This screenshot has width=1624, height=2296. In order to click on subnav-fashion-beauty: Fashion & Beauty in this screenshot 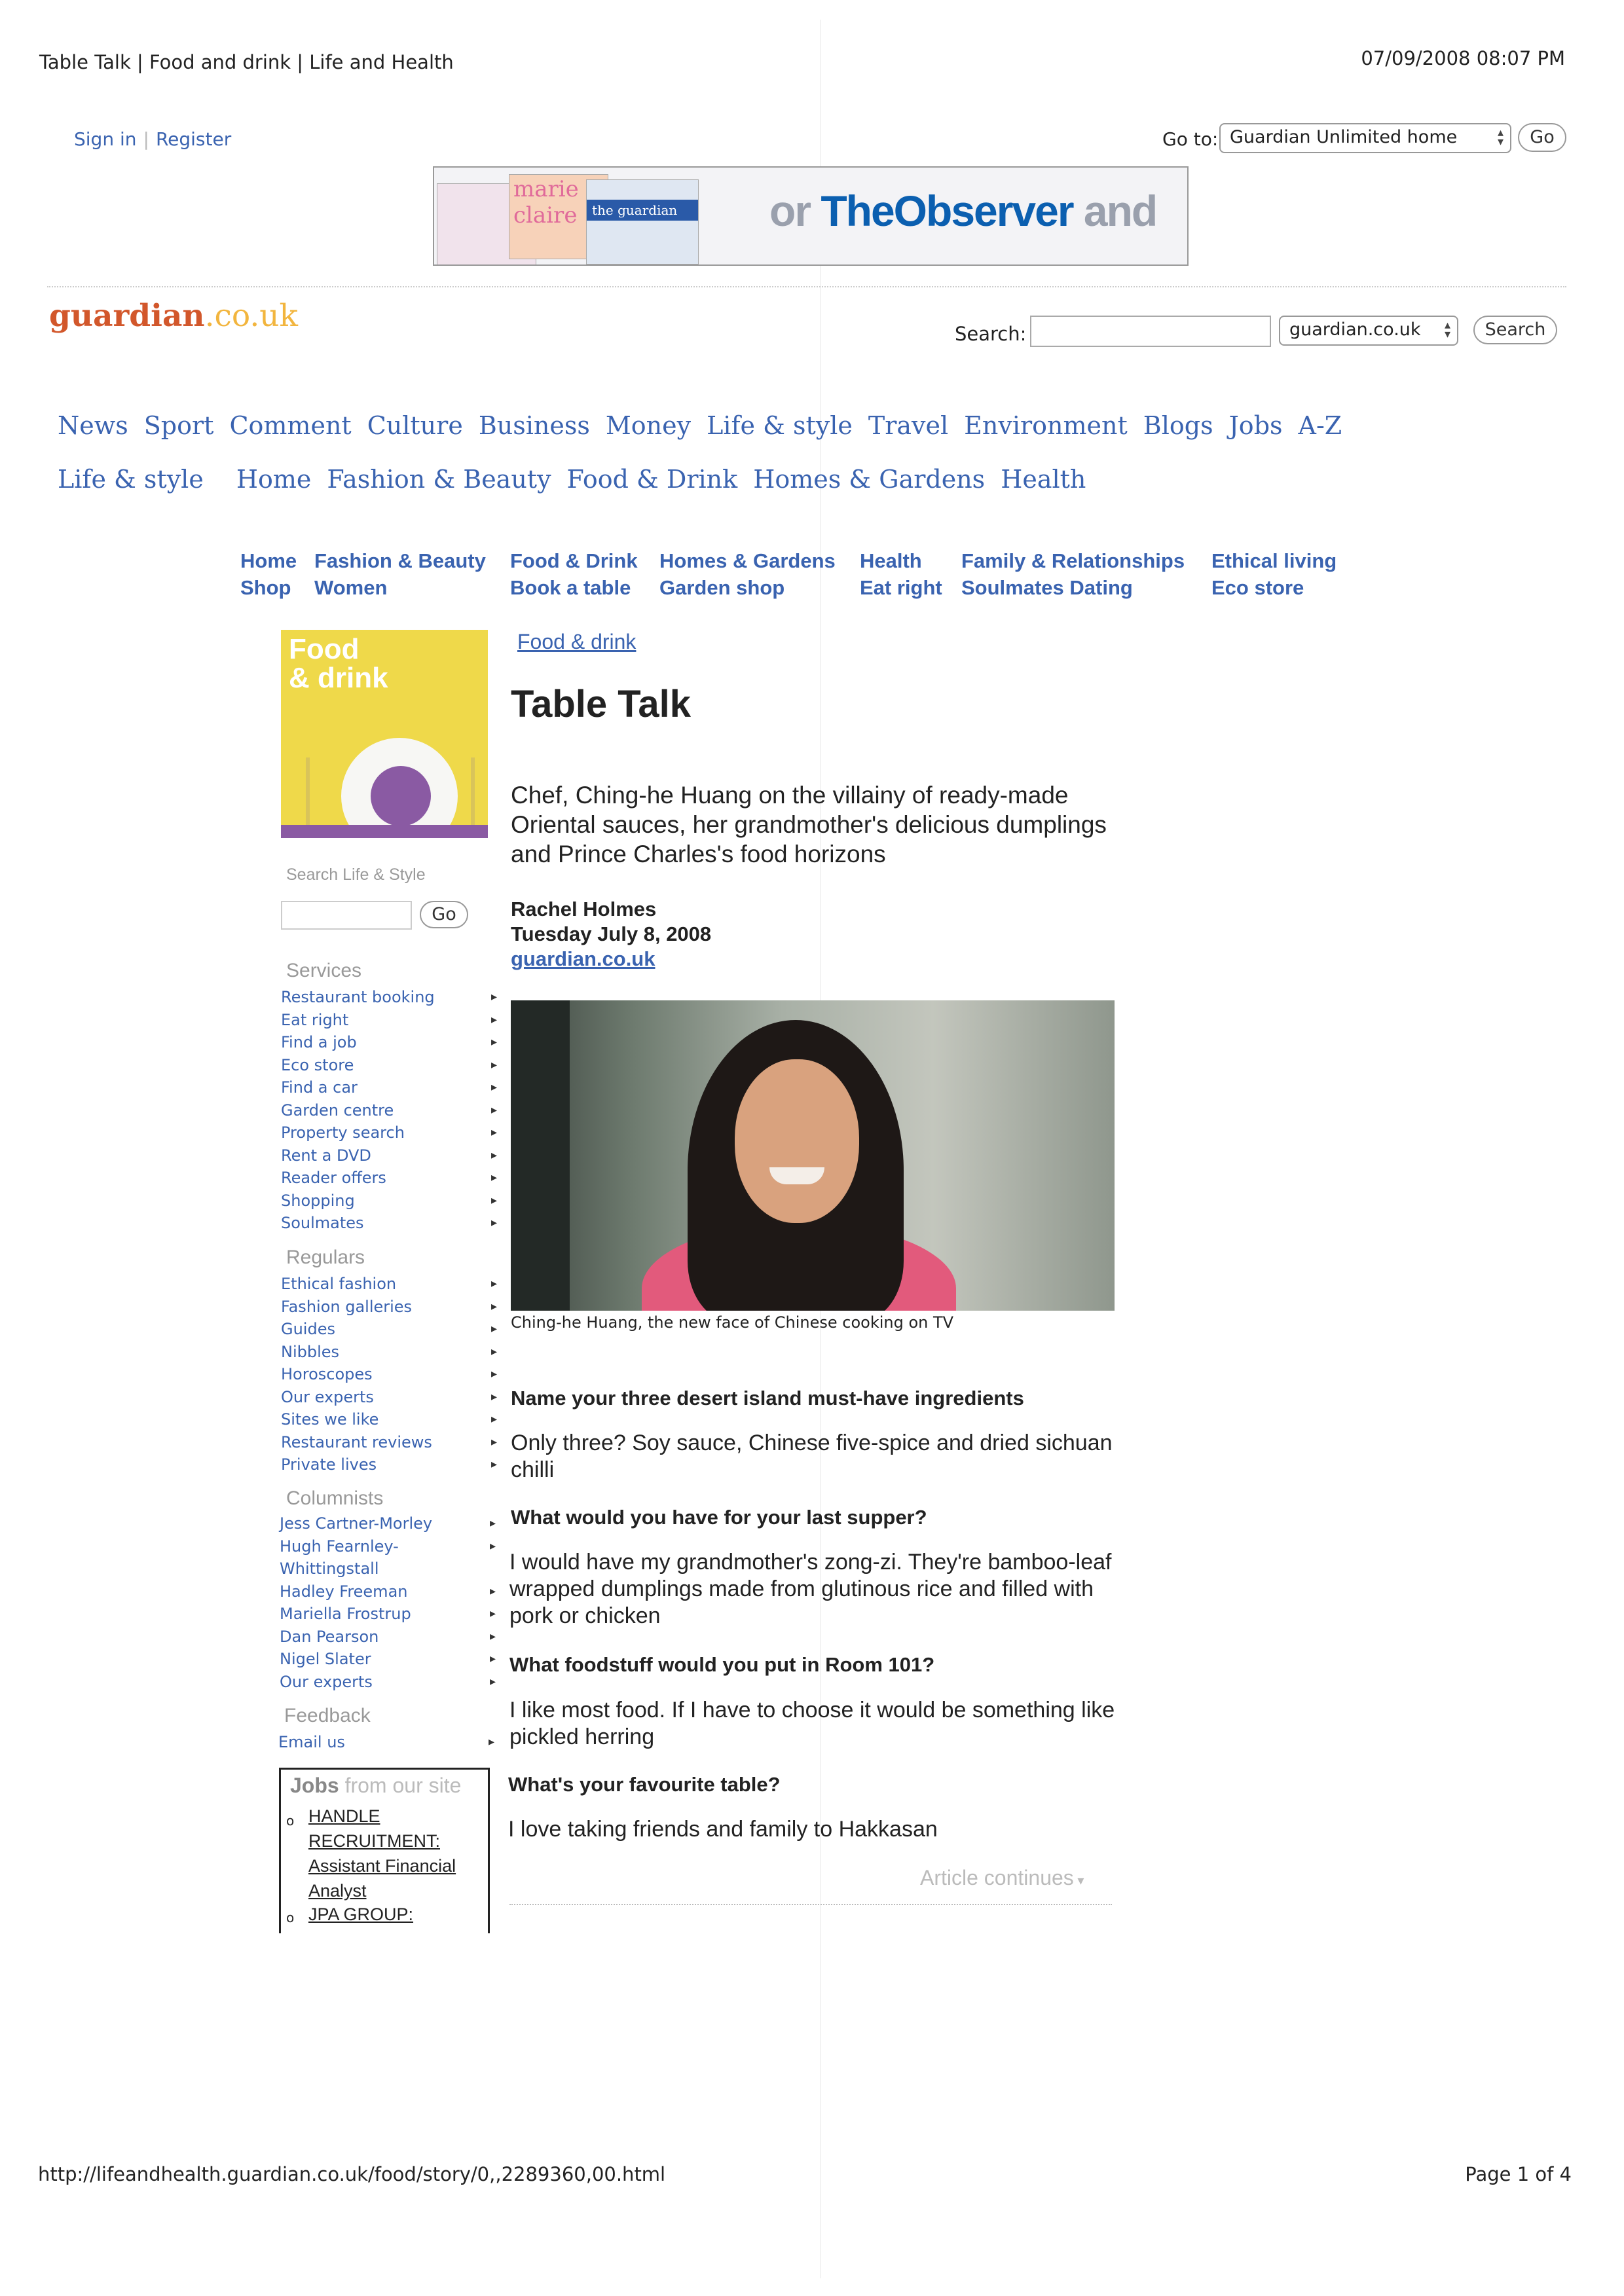, I will do `click(400, 560)`.